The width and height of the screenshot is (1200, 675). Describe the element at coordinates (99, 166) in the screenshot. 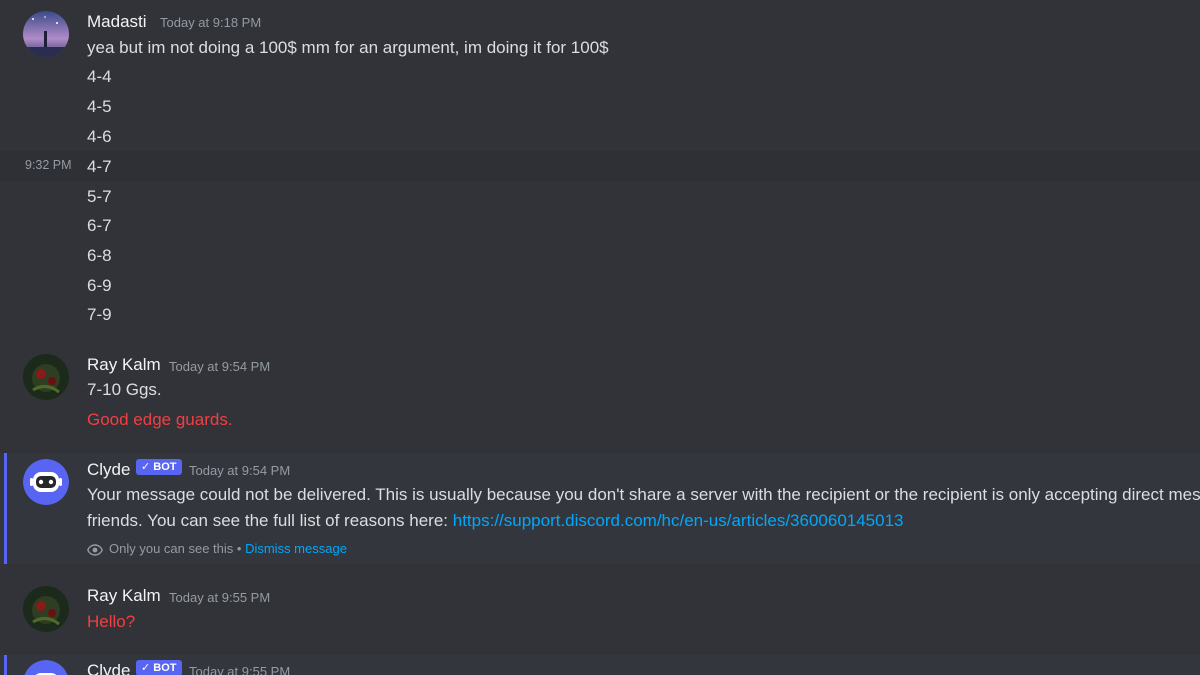

I see `message-text: 4-7` at that location.